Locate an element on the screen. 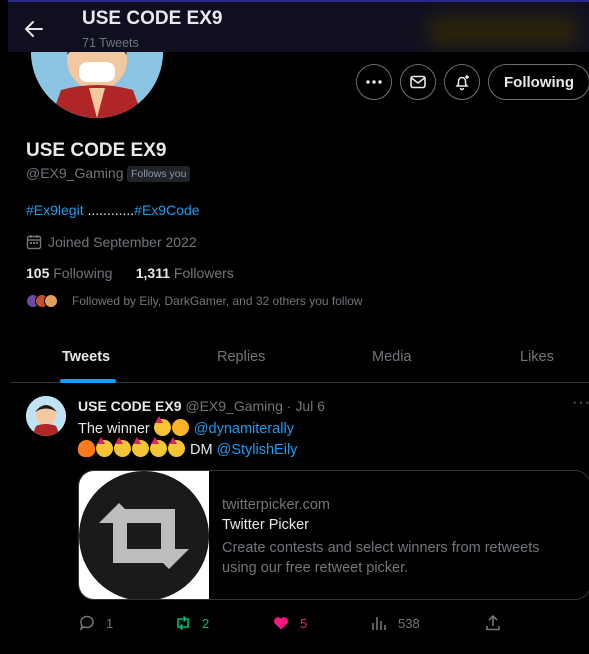 This screenshot has height=654, width=589. reply-bubble-icon is located at coordinates (86, 623).